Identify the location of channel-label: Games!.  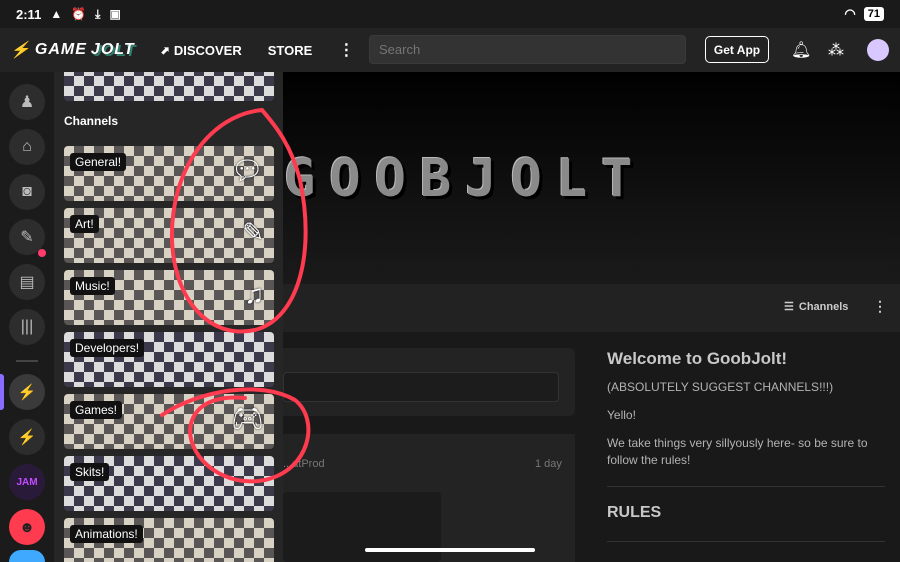
(96, 410).